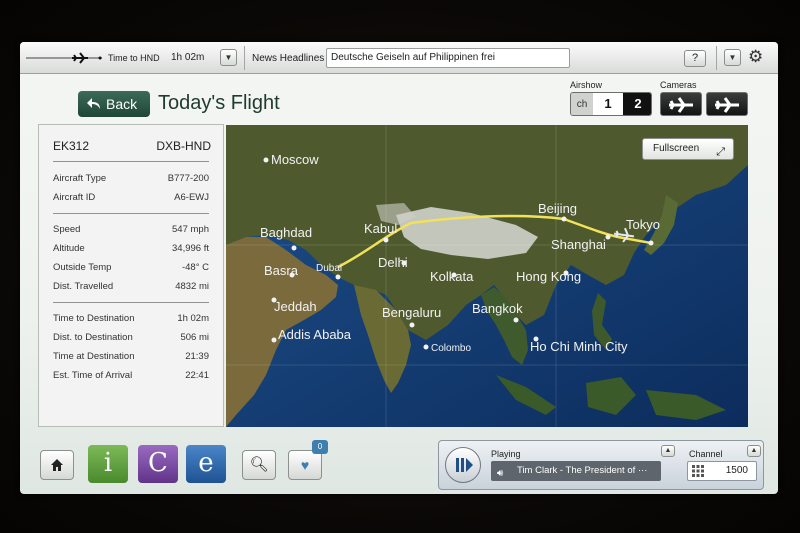 Image resolution: width=800 pixels, height=533 pixels. What do you see at coordinates (131, 321) in the screenshot?
I see `info-row-time-to-destination: Time to Destination 1h 02m` at bounding box center [131, 321].